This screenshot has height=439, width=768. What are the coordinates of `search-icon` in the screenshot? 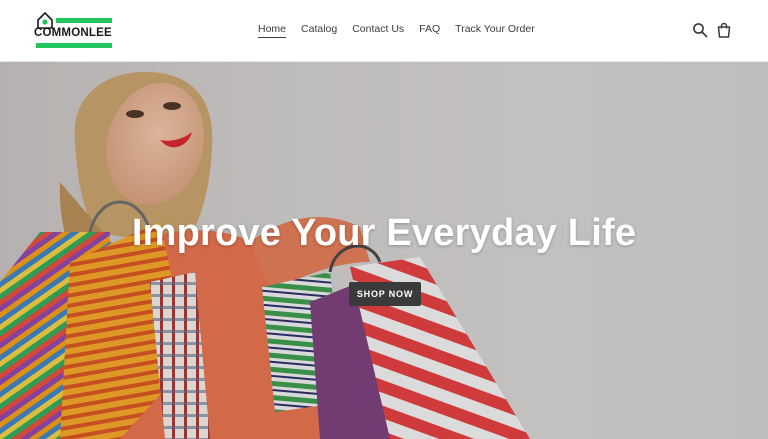 It's located at (700, 30).